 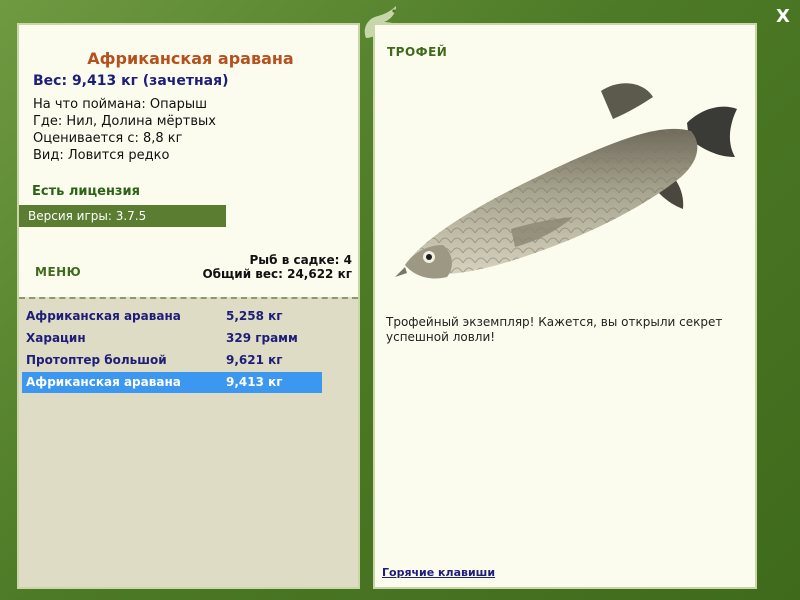 I want to click on game-version-bar: Версия игры: 3.7.5, so click(x=122, y=216).